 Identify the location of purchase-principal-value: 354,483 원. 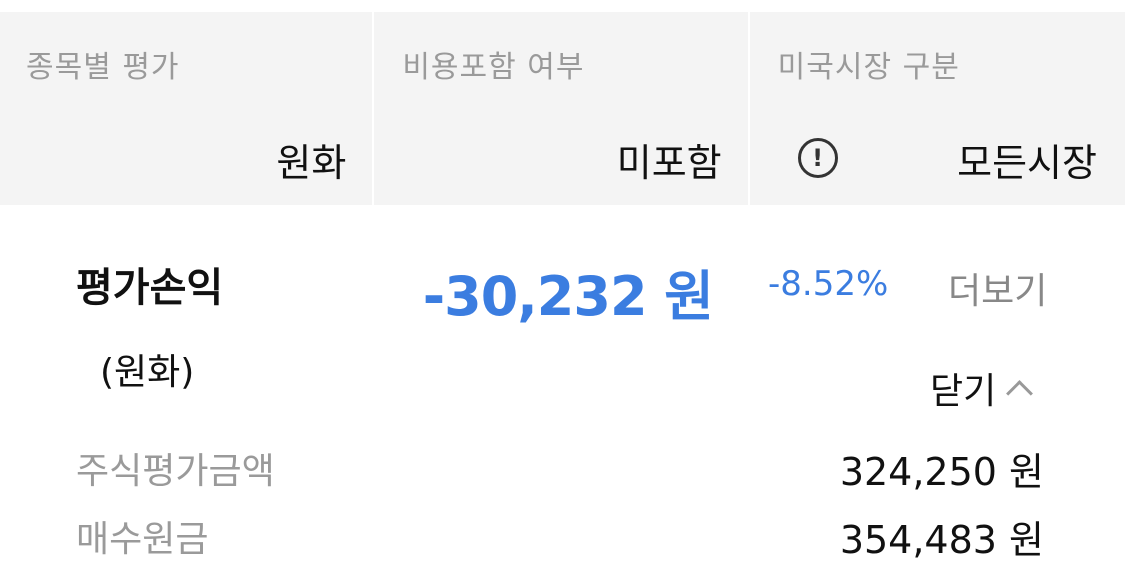
(941, 539).